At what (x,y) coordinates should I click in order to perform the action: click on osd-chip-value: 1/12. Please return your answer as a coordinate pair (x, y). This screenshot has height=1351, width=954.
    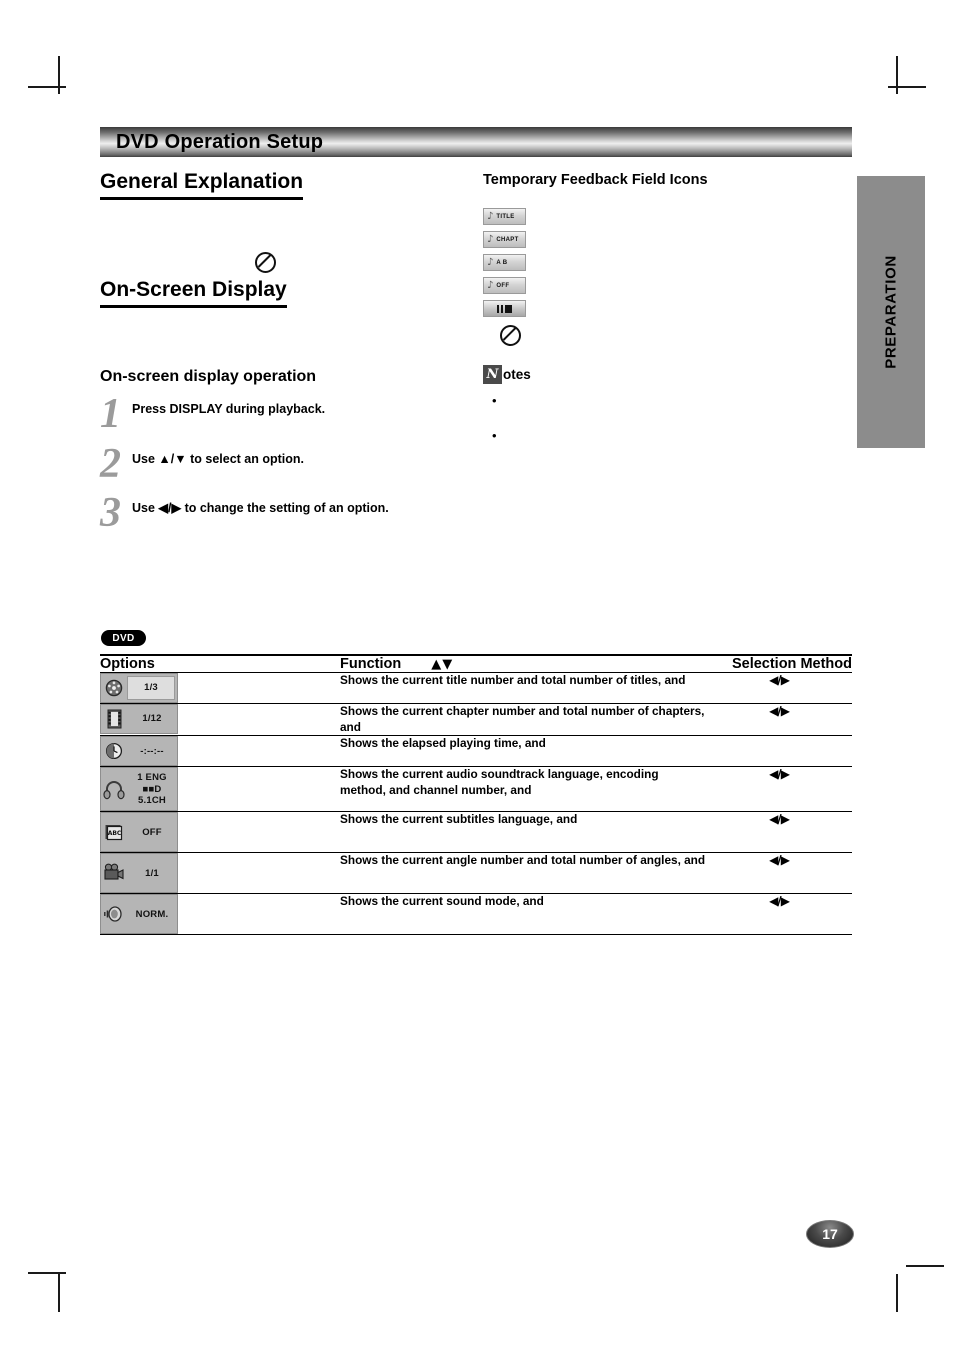
    Looking at the image, I should click on (152, 719).